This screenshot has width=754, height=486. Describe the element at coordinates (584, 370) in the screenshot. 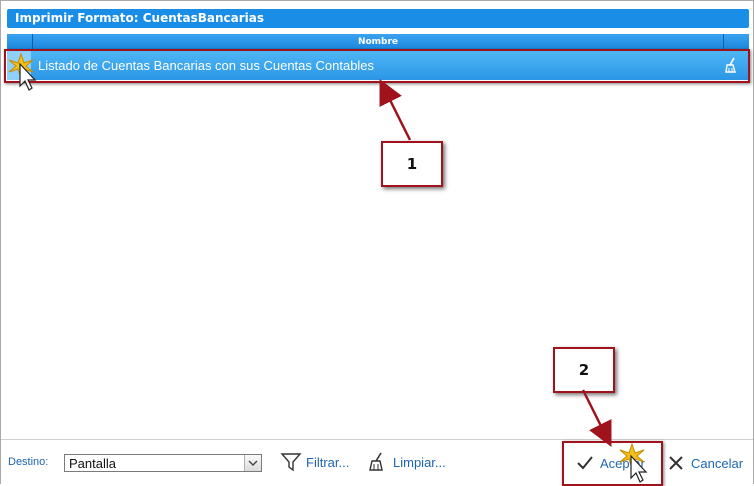

I see `callout-2: 2` at that location.